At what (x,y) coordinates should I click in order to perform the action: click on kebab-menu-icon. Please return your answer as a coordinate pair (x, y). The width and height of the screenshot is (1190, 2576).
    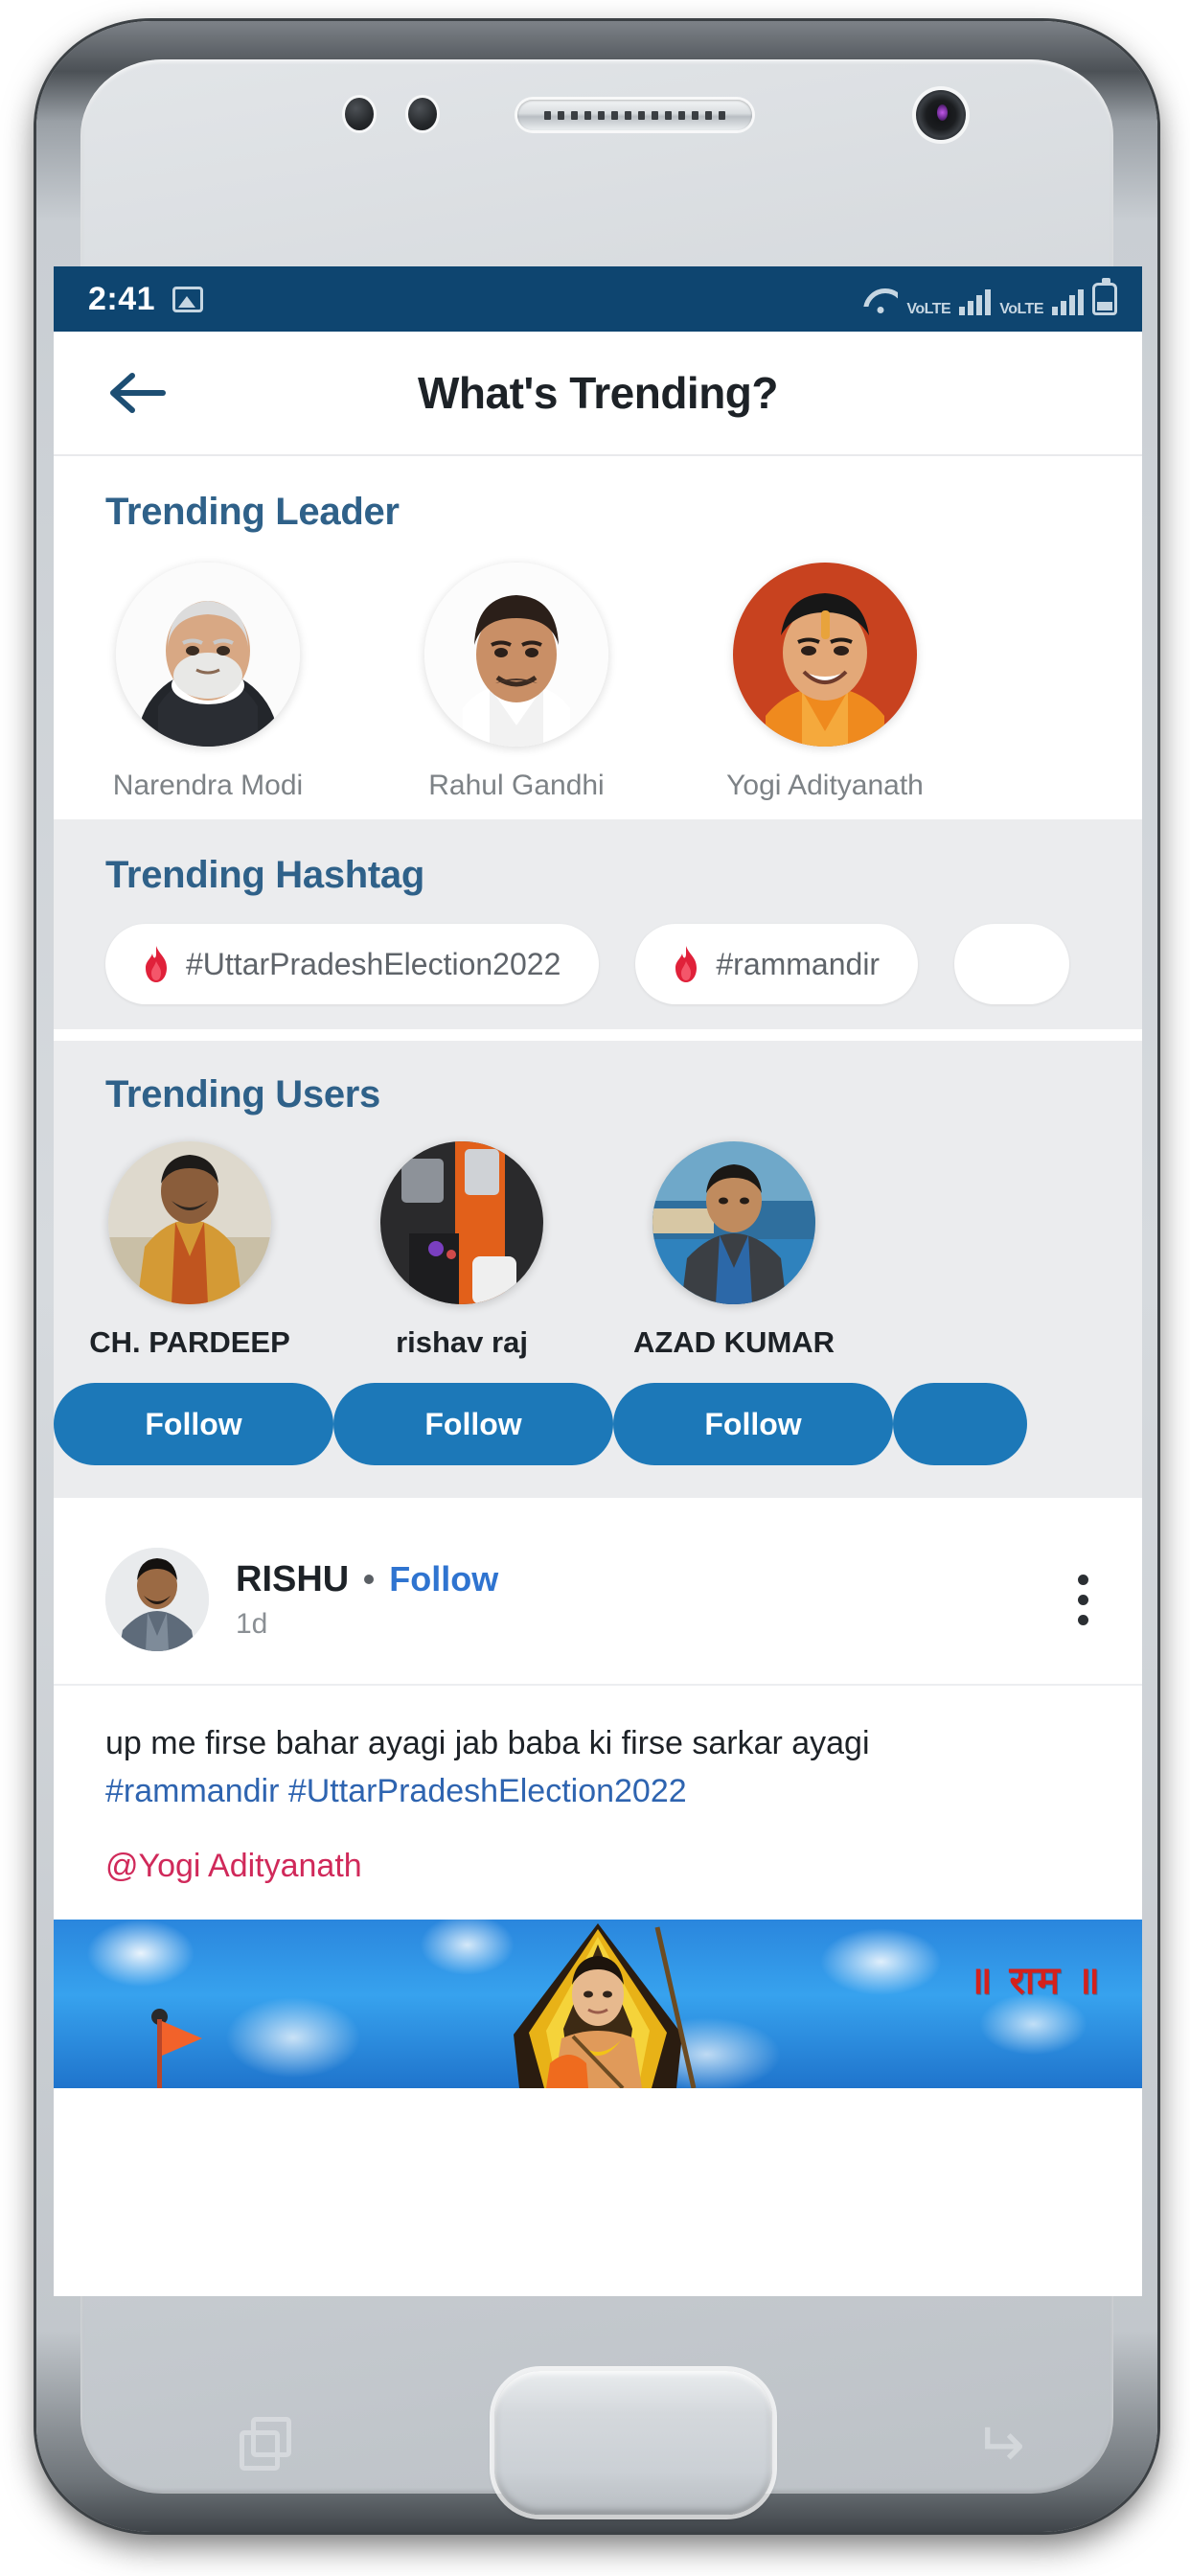
    Looking at the image, I should click on (1083, 1600).